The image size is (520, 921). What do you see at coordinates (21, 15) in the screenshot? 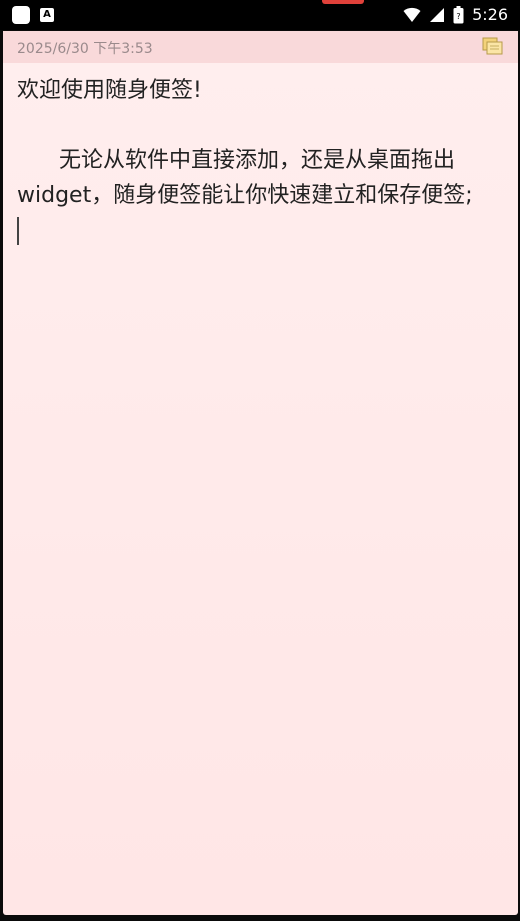
I see `app-square-icon` at bounding box center [21, 15].